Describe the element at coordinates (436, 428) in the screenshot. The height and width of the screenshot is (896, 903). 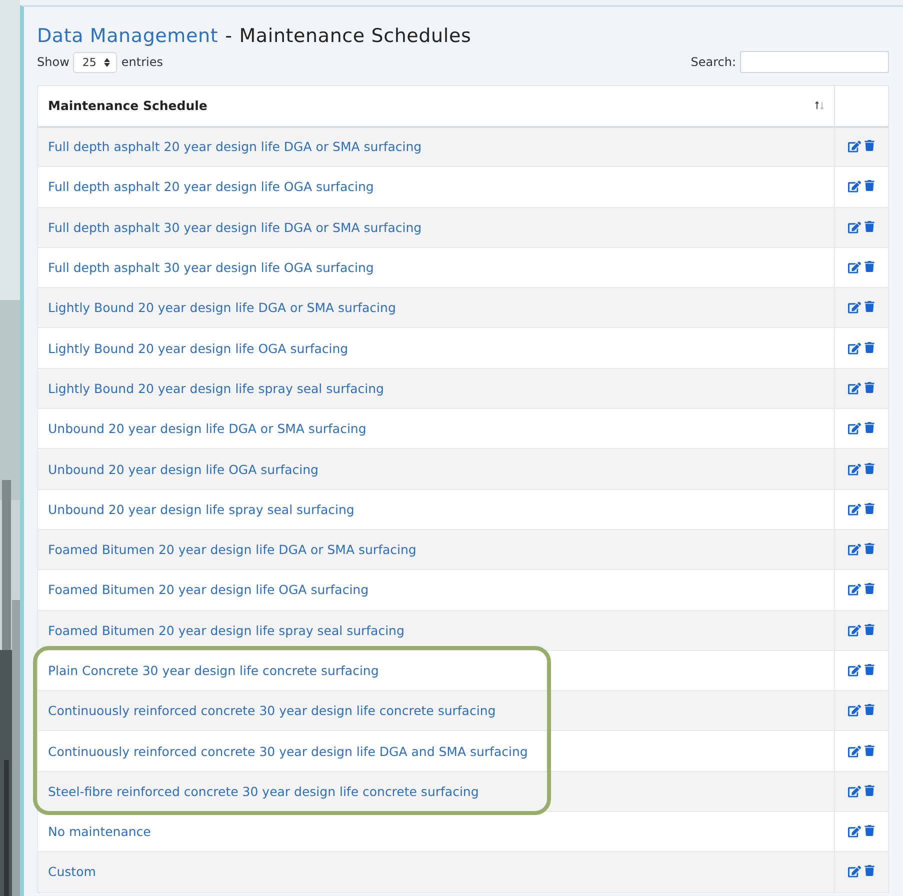
I see `schedule-link: Unbound 20 year design life DGA or SMA surfacing` at that location.